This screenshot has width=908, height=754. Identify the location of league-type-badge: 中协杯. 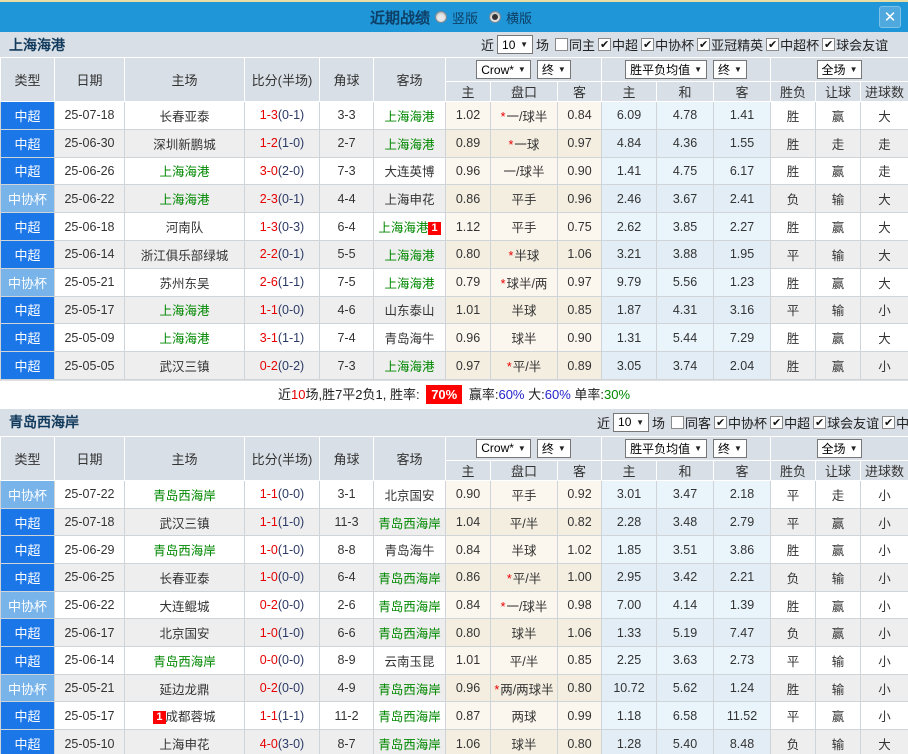
(27, 494).